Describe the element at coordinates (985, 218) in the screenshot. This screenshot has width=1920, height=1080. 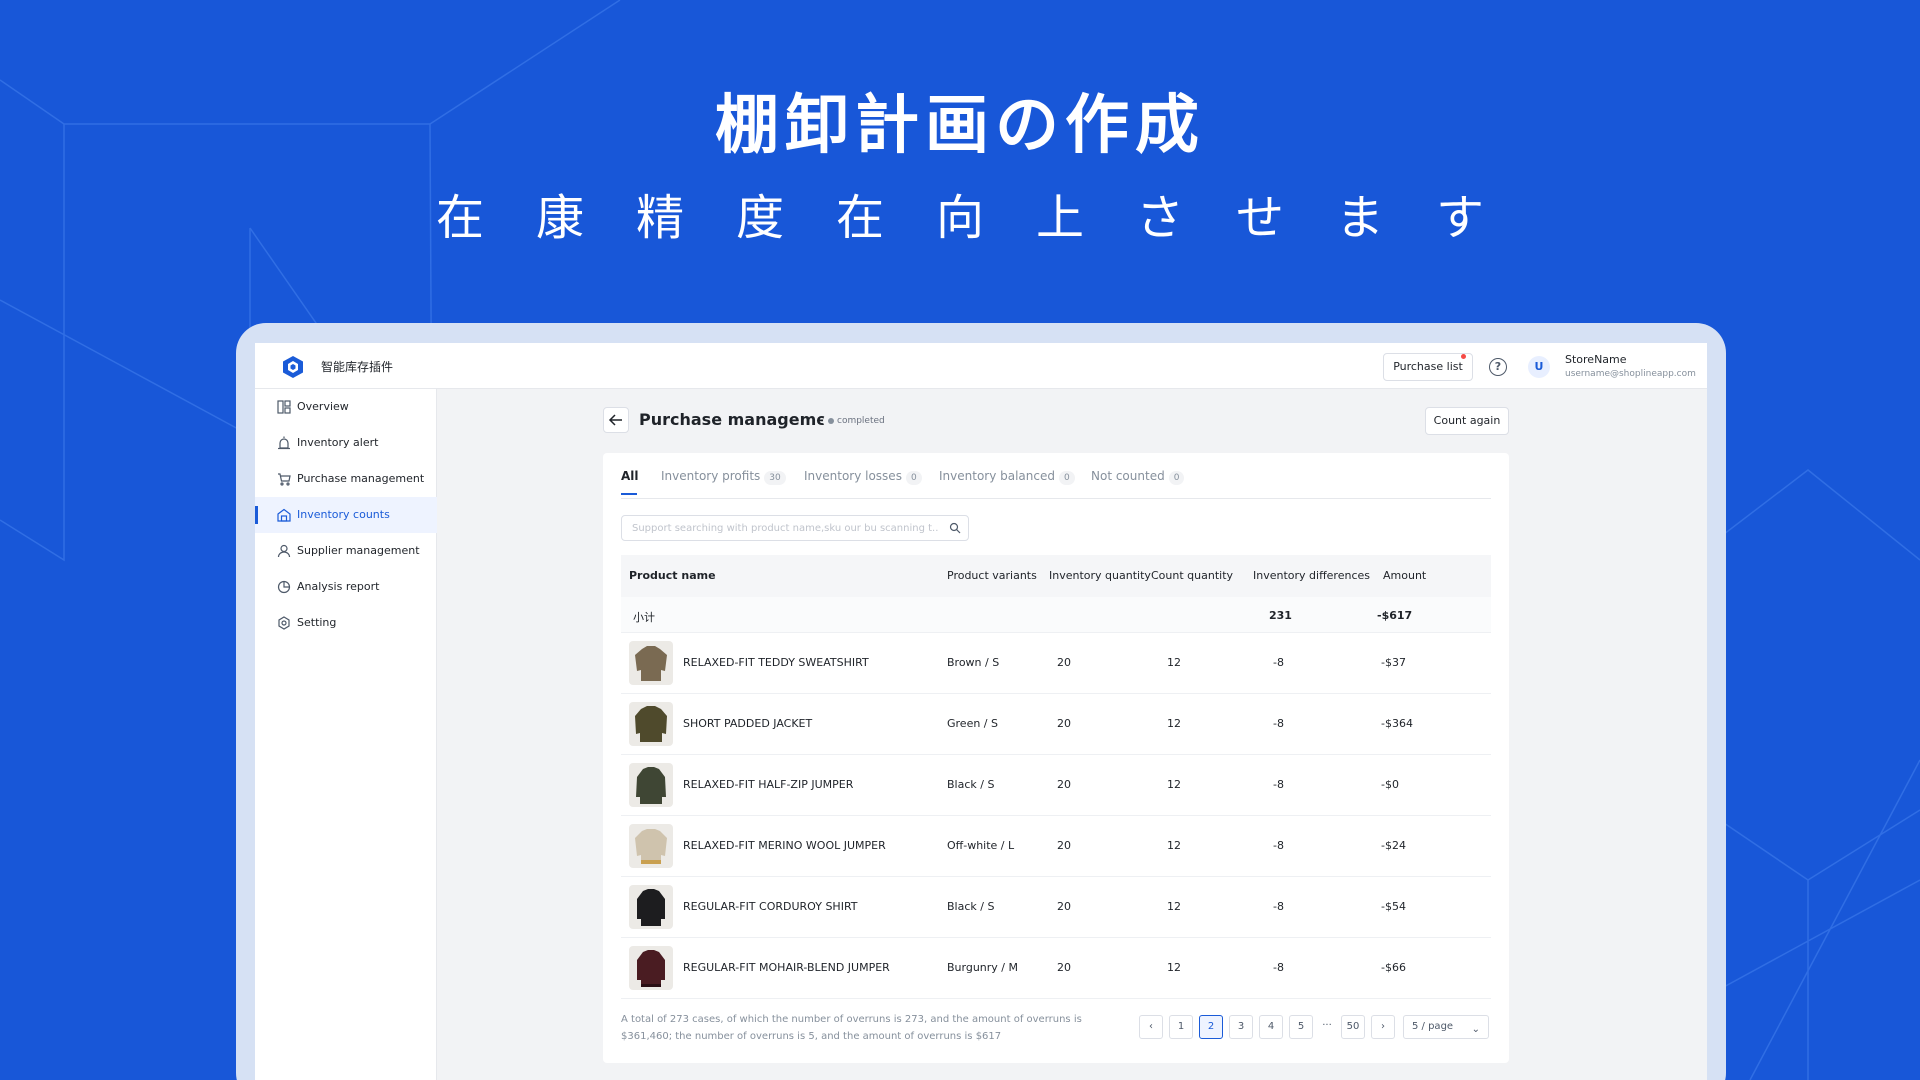
I see `hero-subtitle: 在康精度在向上させます` at that location.